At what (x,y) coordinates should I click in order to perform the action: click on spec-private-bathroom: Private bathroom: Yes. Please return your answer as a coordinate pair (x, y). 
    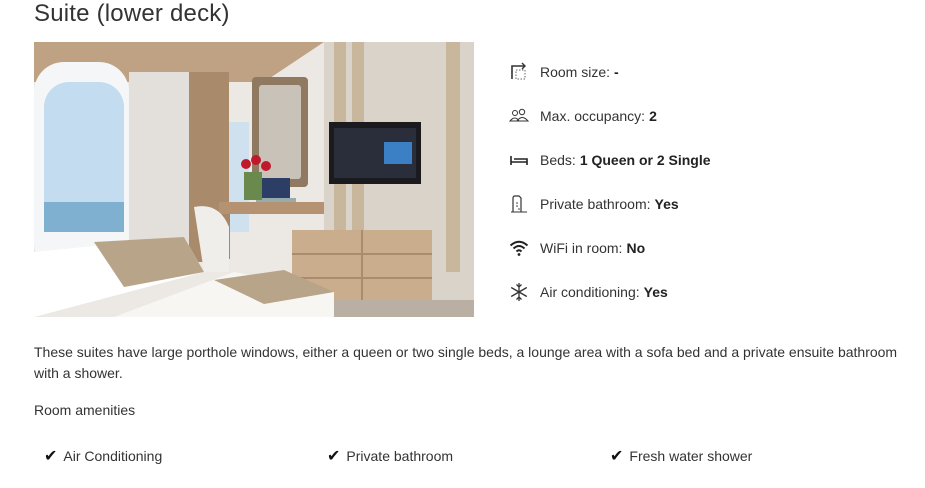
    Looking at the image, I should click on (708, 204).